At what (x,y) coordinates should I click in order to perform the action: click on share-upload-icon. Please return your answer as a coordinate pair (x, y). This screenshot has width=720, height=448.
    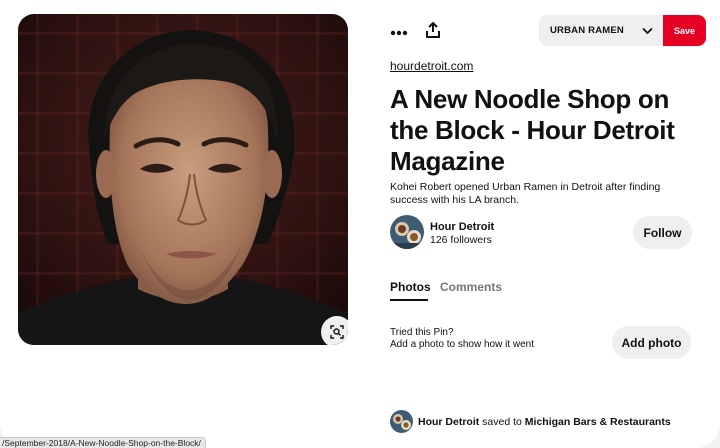
    Looking at the image, I should click on (433, 32).